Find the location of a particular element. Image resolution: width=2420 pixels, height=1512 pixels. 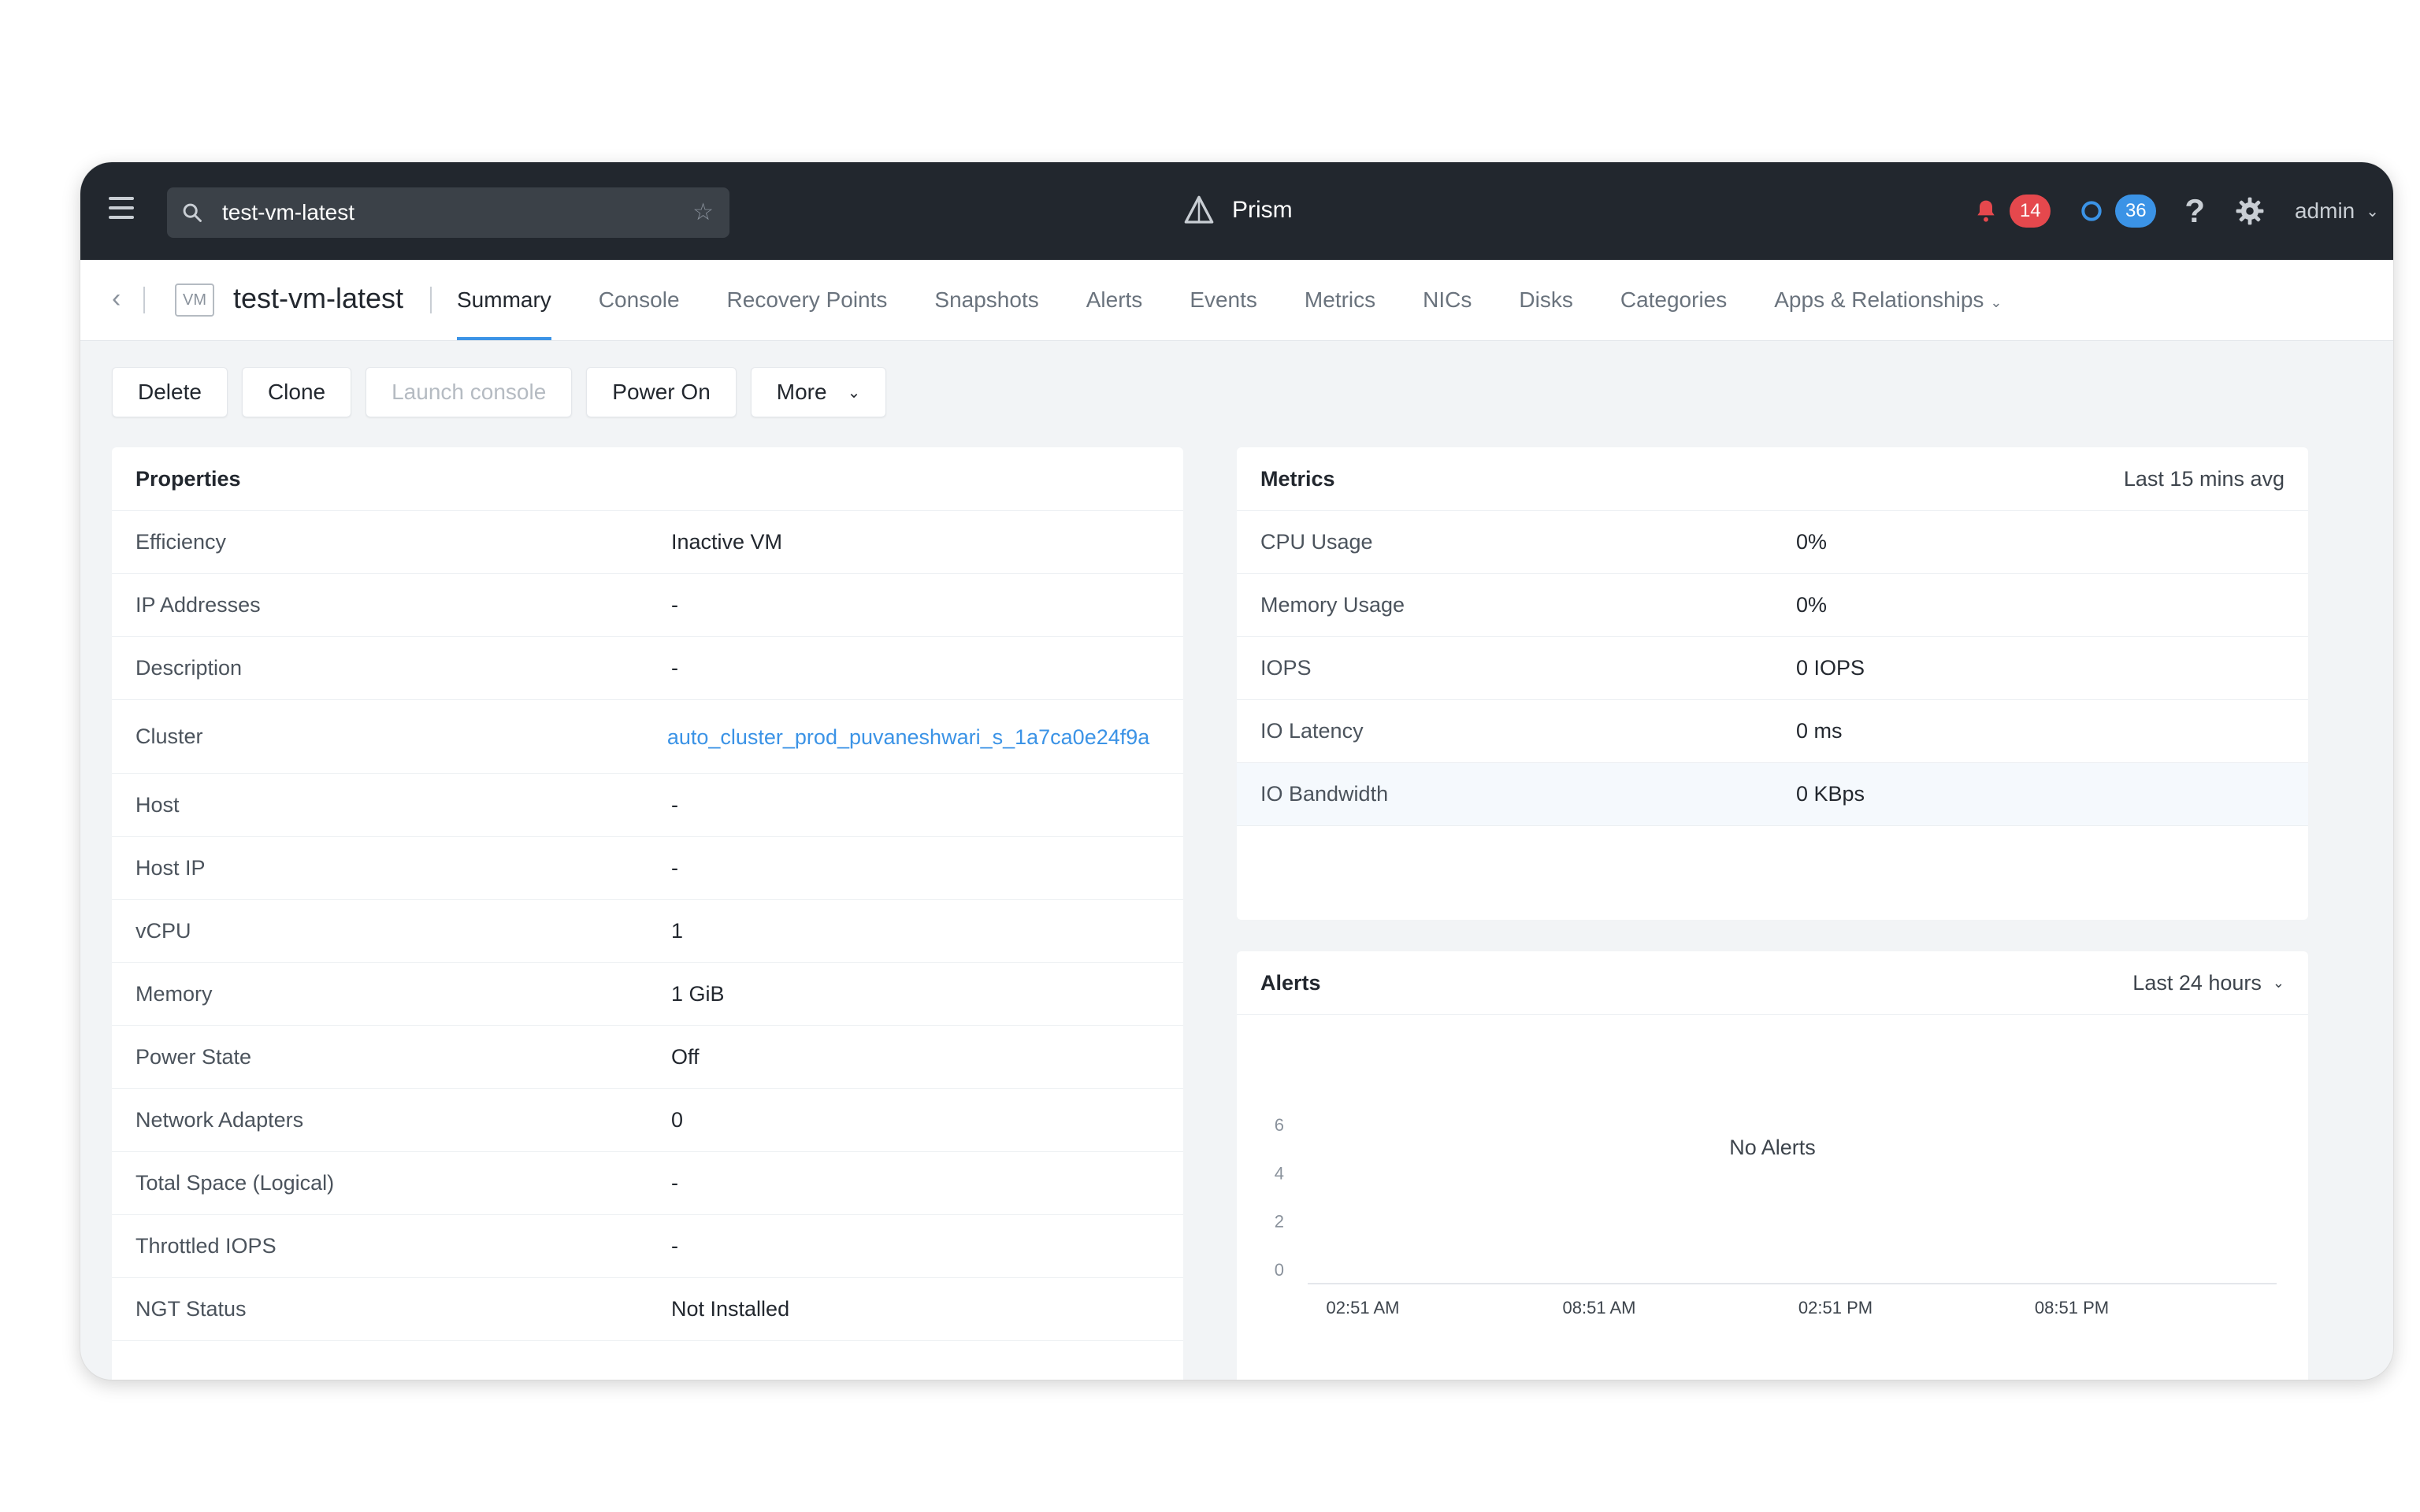

property-row: Total Space (Logical) - is located at coordinates (647, 1183).